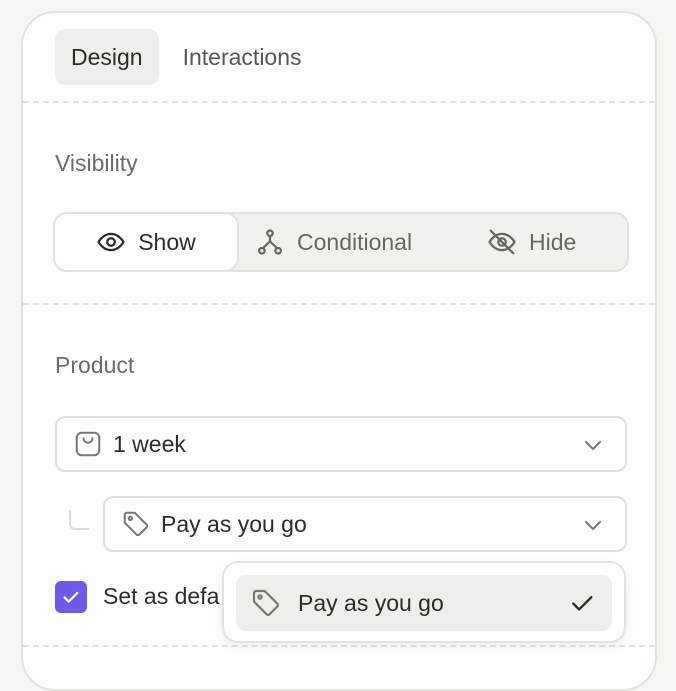 The height and width of the screenshot is (691, 676). Describe the element at coordinates (269, 242) in the screenshot. I see `branch-icon` at that location.